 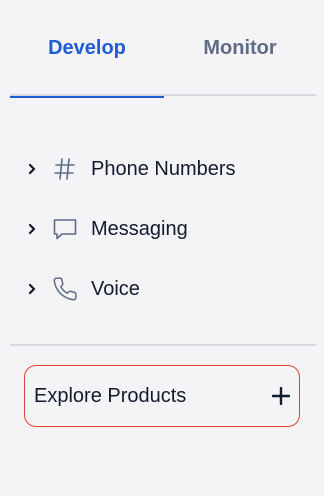 What do you see at coordinates (163, 345) in the screenshot?
I see `divider` at bounding box center [163, 345].